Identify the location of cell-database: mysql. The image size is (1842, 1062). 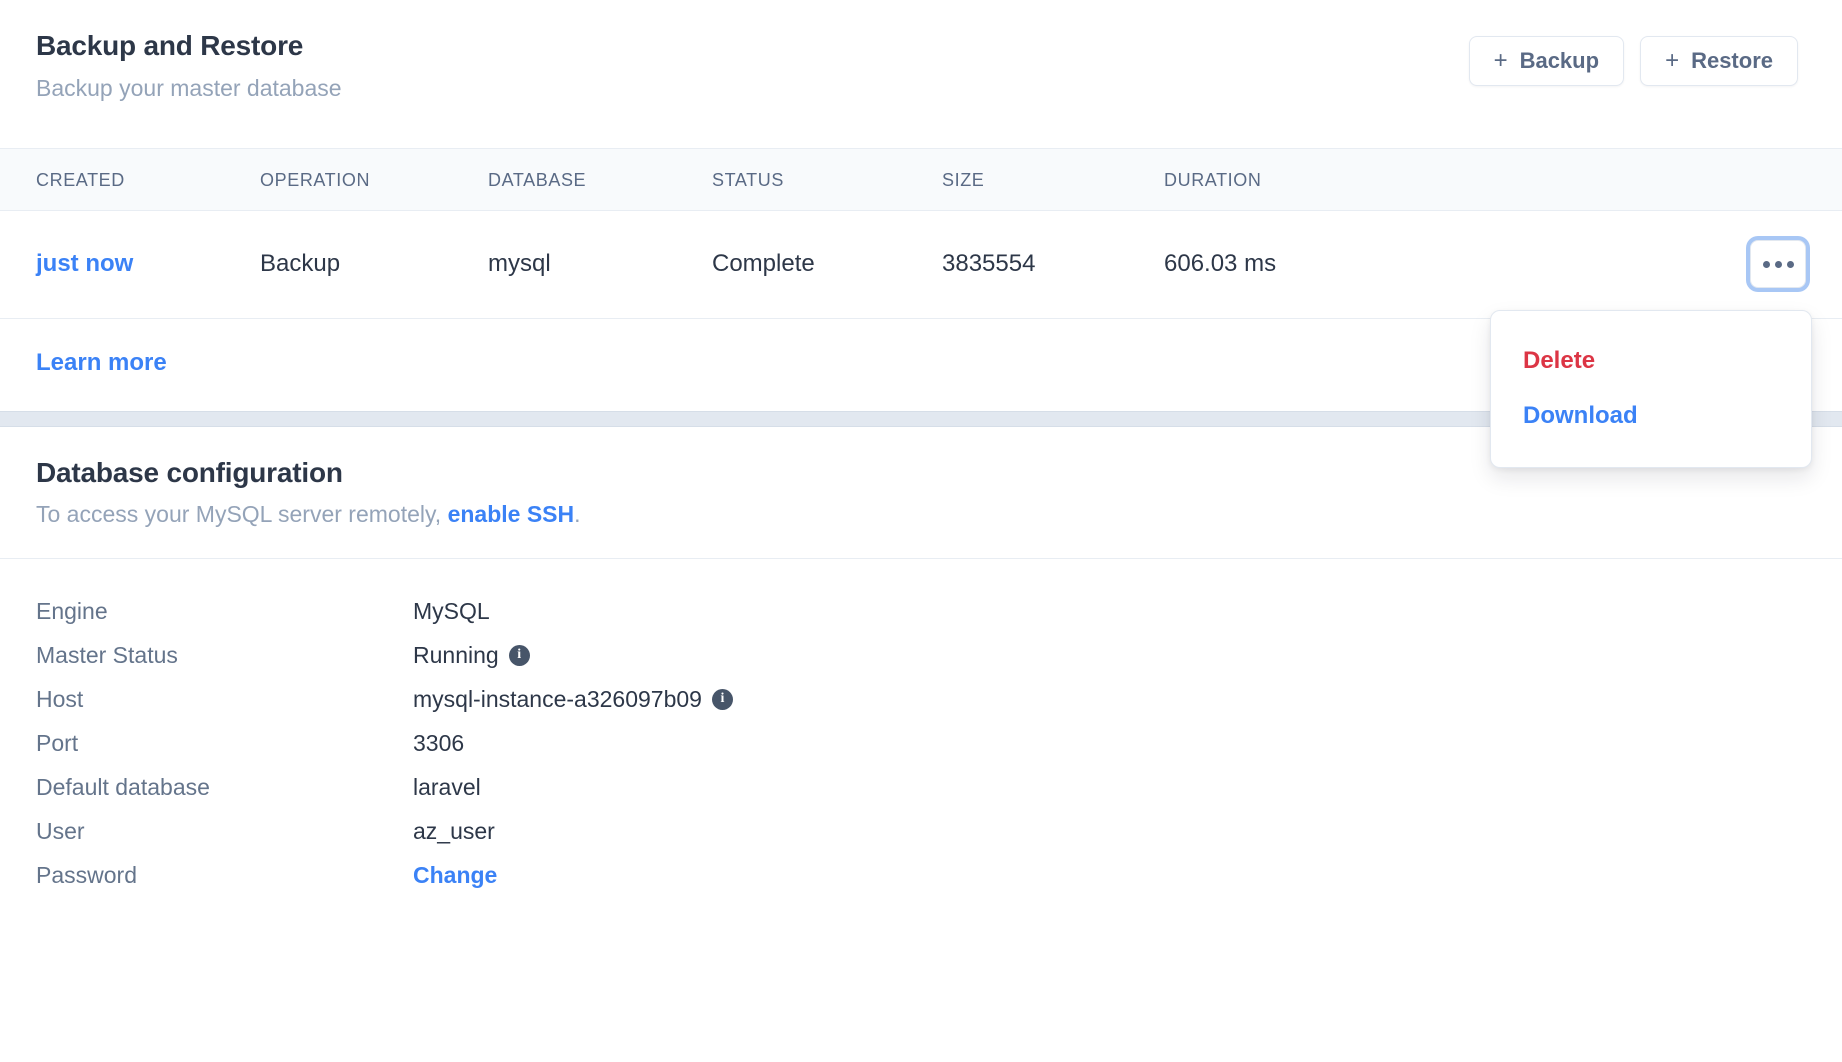
(600, 264).